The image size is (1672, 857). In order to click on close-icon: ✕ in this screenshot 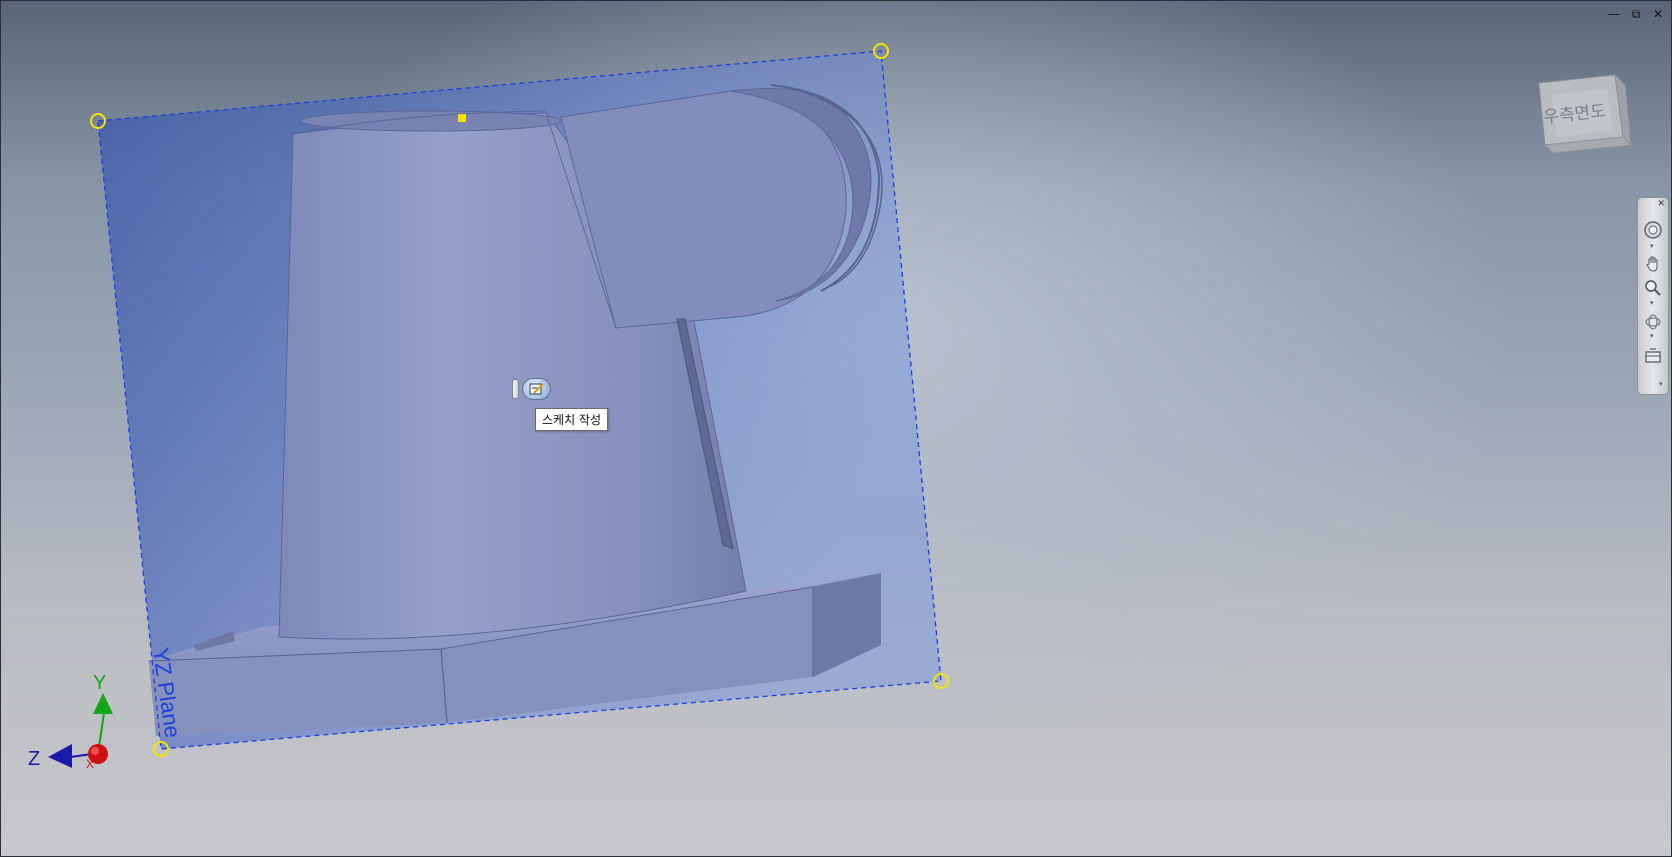, I will do `click(1658, 14)`.